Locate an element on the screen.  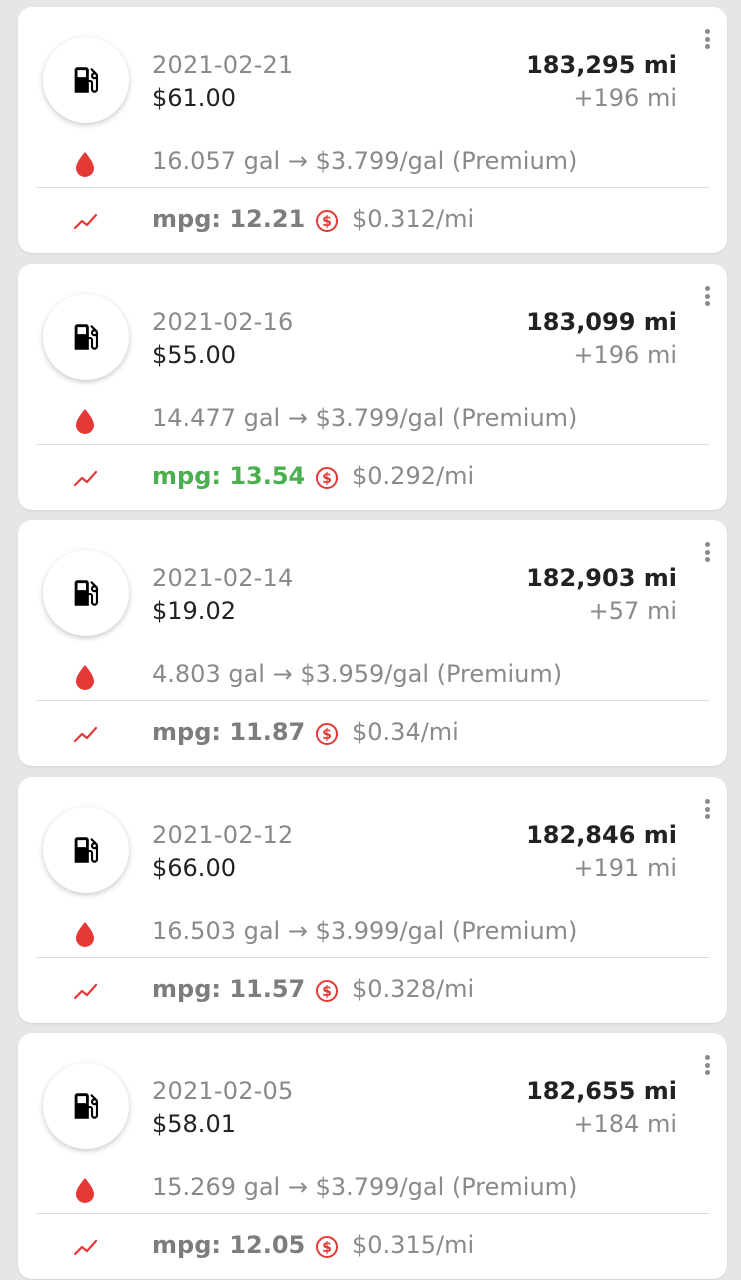
cost-per-mile: $0.292/mi is located at coordinates (413, 476).